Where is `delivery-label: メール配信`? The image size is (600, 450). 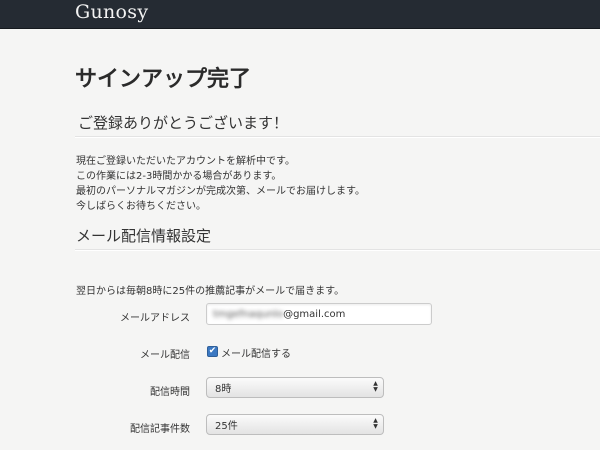 delivery-label: メール配信 is located at coordinates (165, 355).